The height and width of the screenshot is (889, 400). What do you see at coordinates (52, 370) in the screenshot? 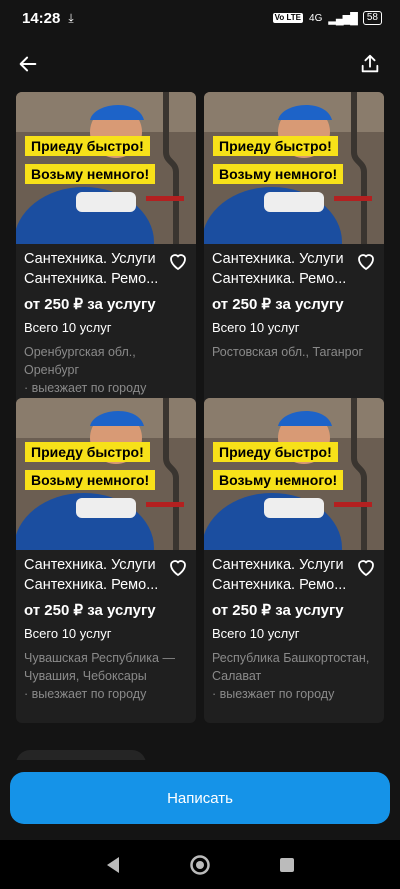
I see `service-location-2: Оренбург` at bounding box center [52, 370].